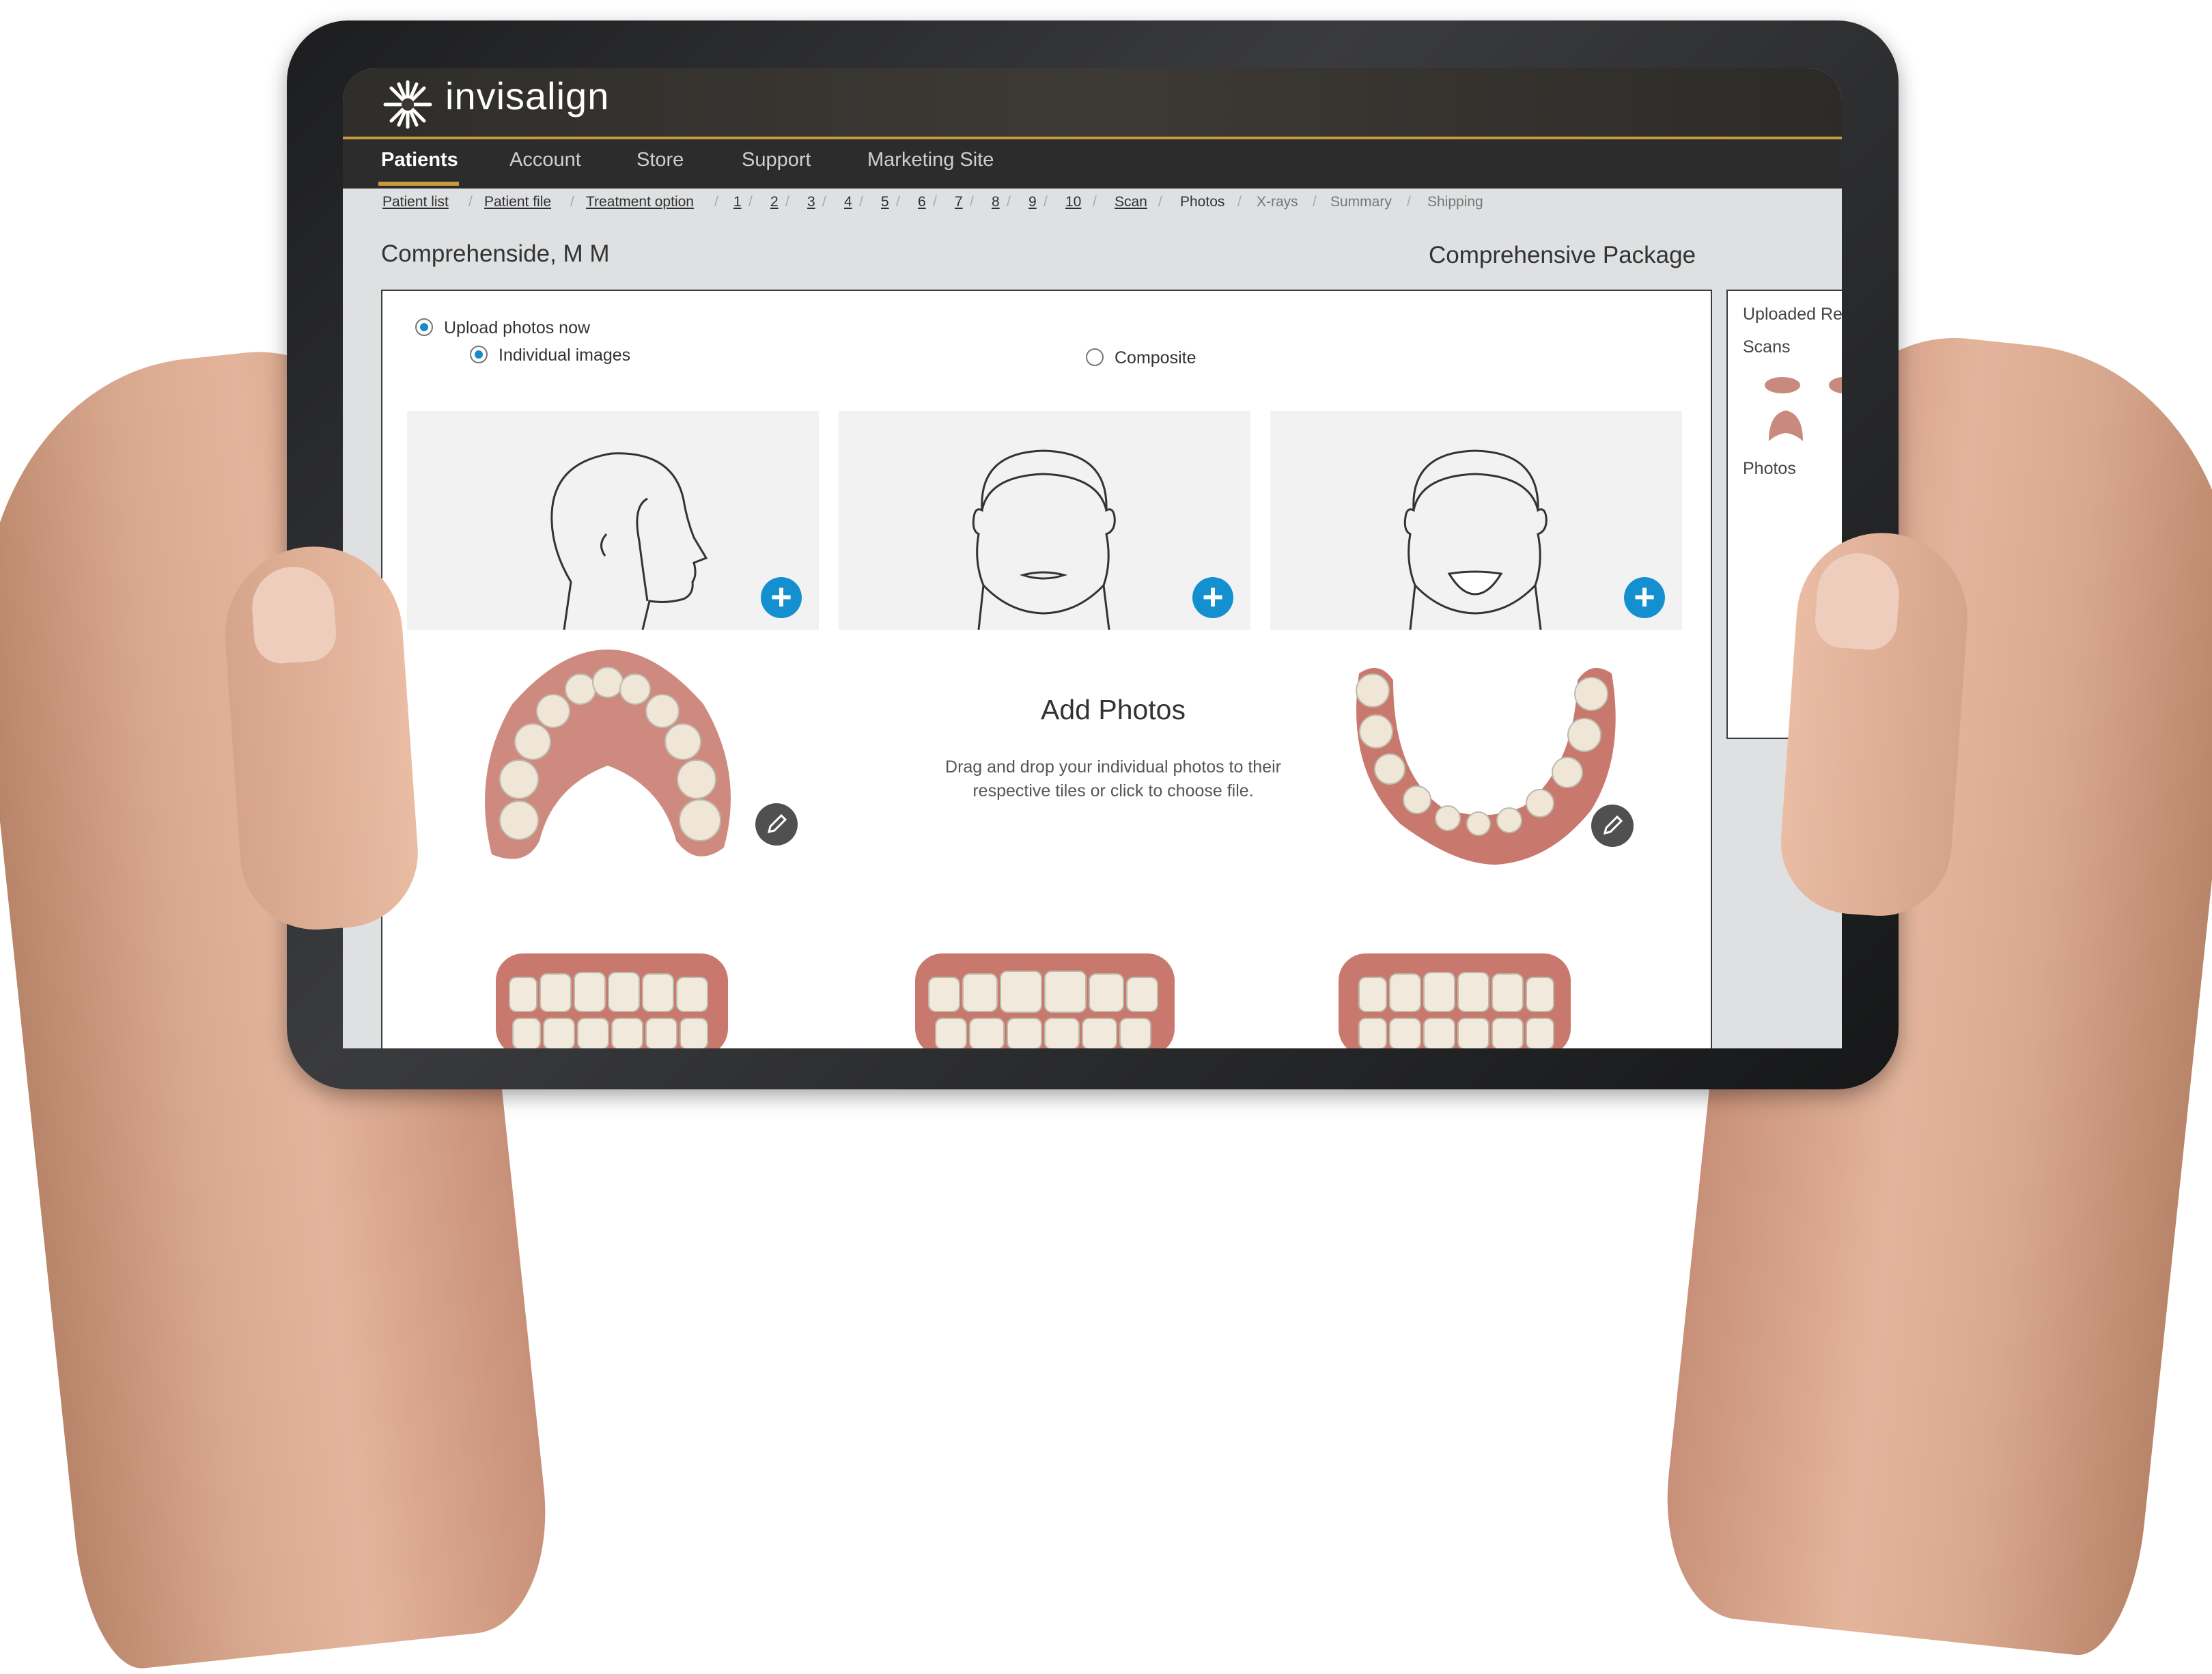  I want to click on frontal-intraoral-photo, so click(1045, 1000).